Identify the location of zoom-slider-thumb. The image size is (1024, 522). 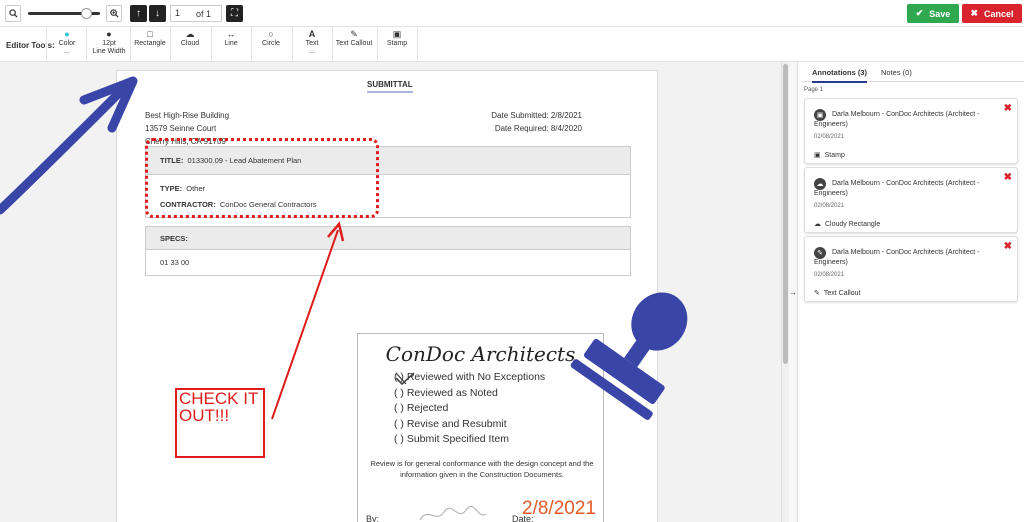
(86, 13).